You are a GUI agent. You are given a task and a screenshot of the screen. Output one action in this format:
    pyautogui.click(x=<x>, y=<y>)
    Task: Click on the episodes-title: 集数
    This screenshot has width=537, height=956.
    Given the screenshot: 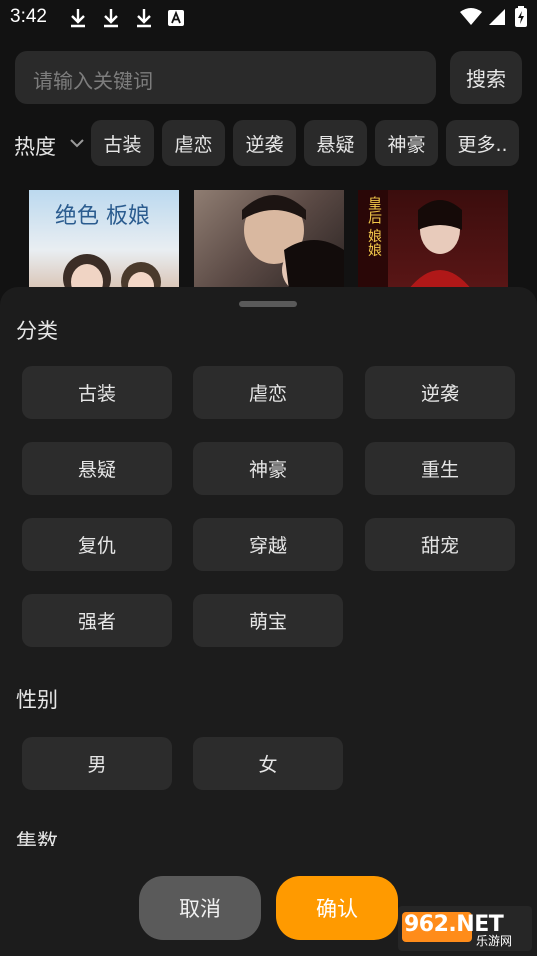 What is the action you would take?
    pyautogui.click(x=37, y=838)
    